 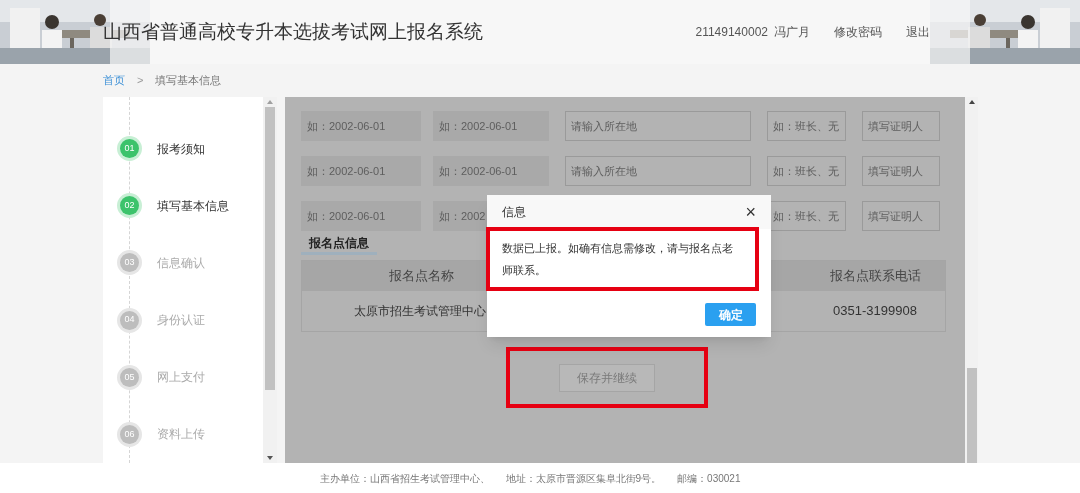 What do you see at coordinates (731, 32) in the screenshot?
I see `user-id: 21149140002` at bounding box center [731, 32].